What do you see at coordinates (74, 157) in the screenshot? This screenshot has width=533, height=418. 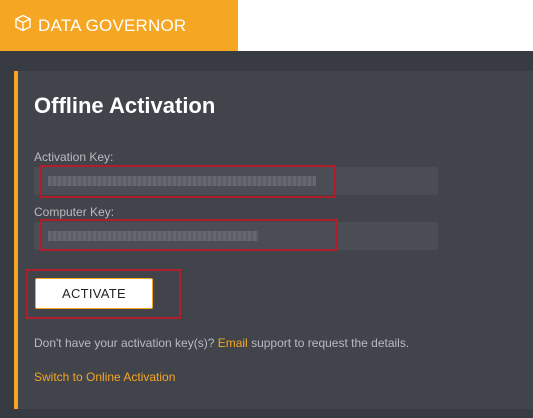 I see `activation-key-label: Activation Key:` at bounding box center [74, 157].